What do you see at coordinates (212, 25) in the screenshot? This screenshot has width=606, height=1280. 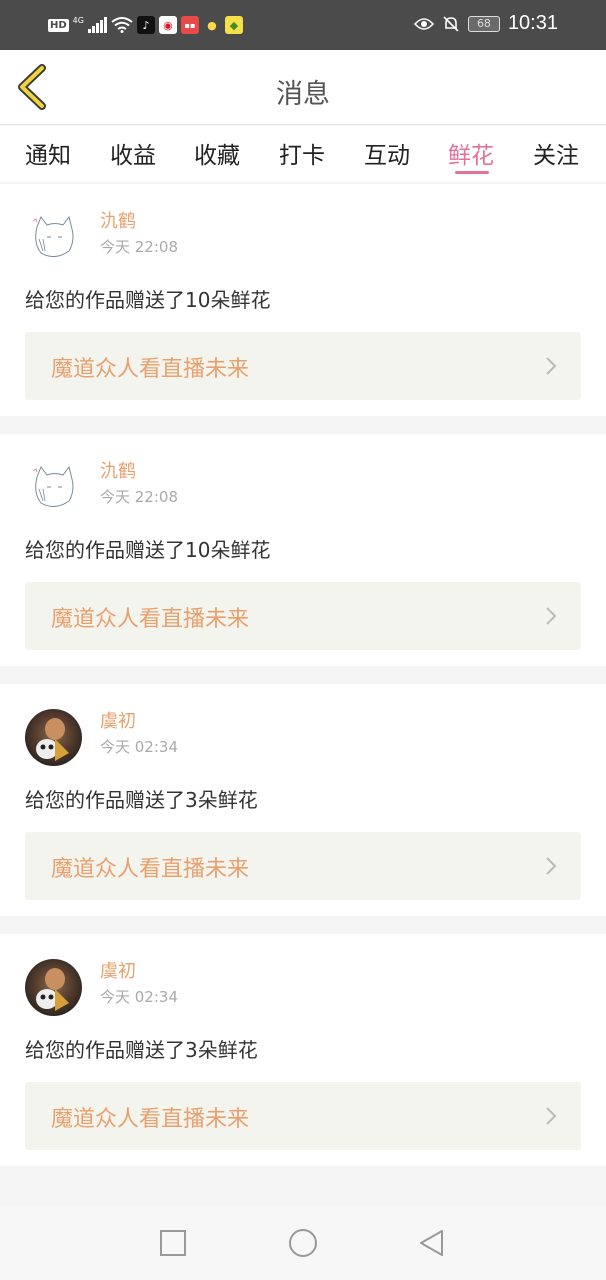 I see `bulb-icon: ●` at bounding box center [212, 25].